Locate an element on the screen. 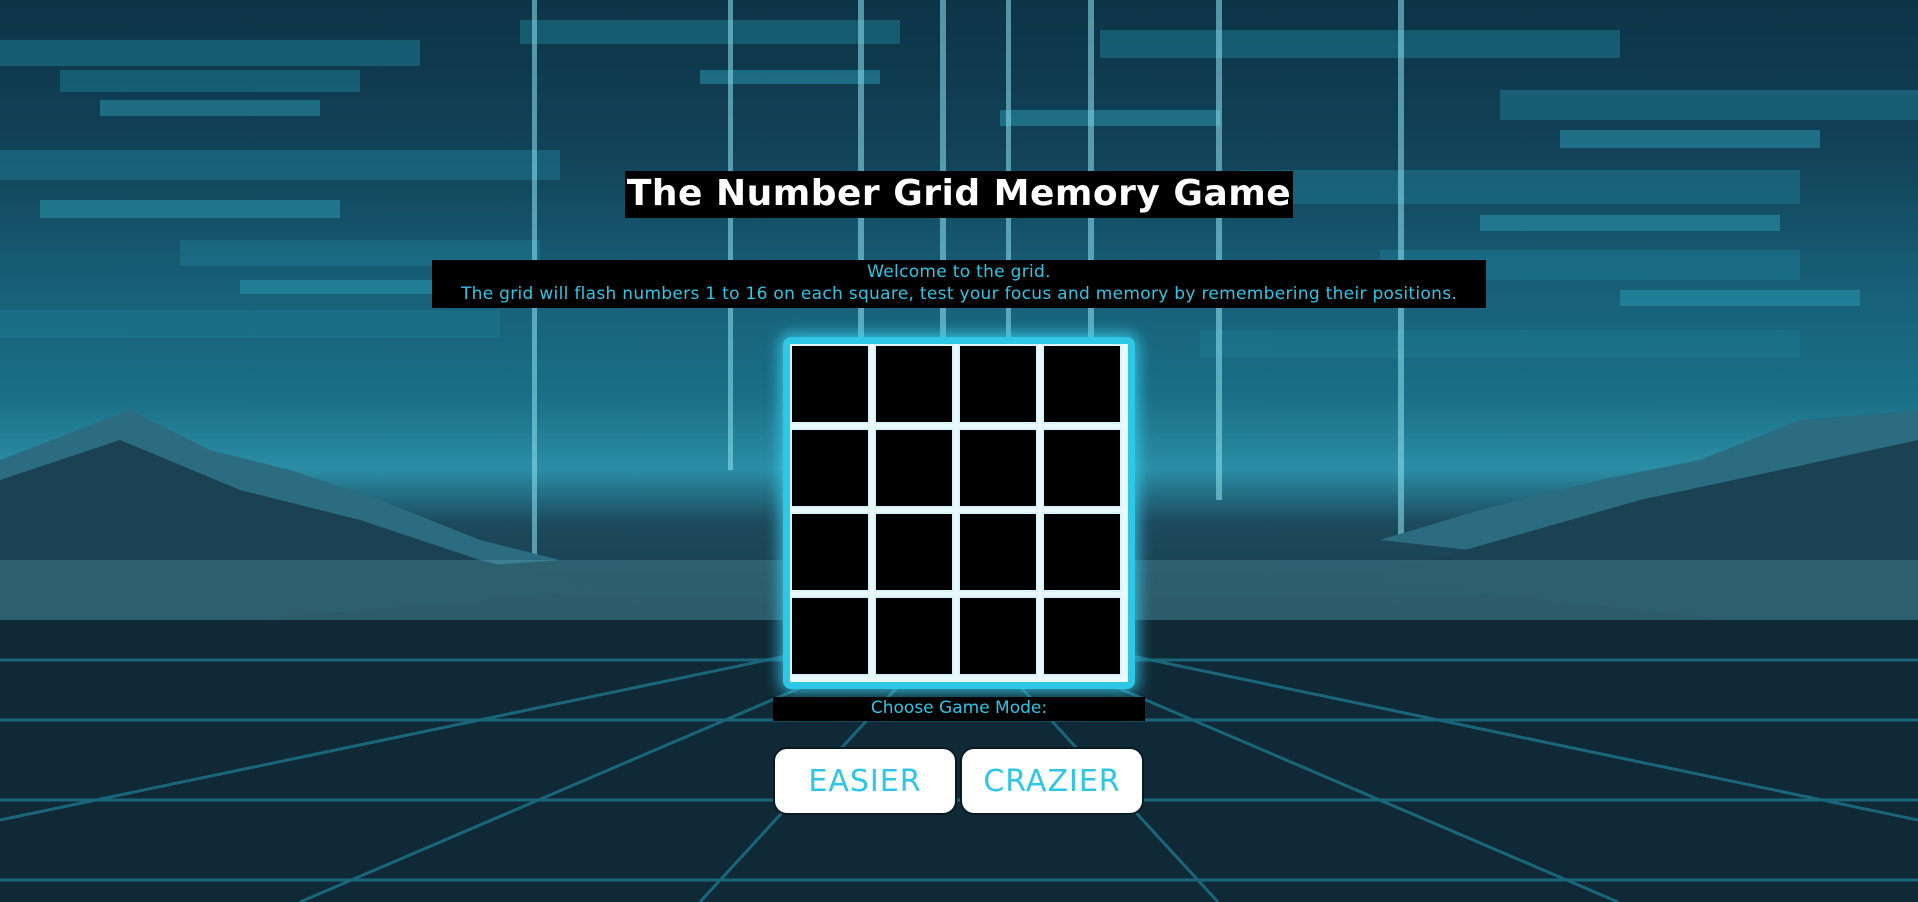 The image size is (1918, 902). game-mode-buttons: EASIER CRAZIER is located at coordinates (958, 781).